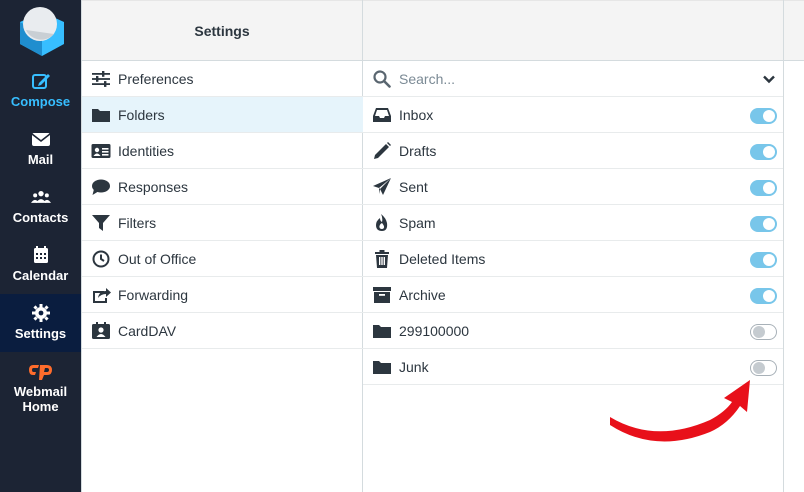  I want to click on nav-webmail-home: Webmail Home, so click(40, 383).